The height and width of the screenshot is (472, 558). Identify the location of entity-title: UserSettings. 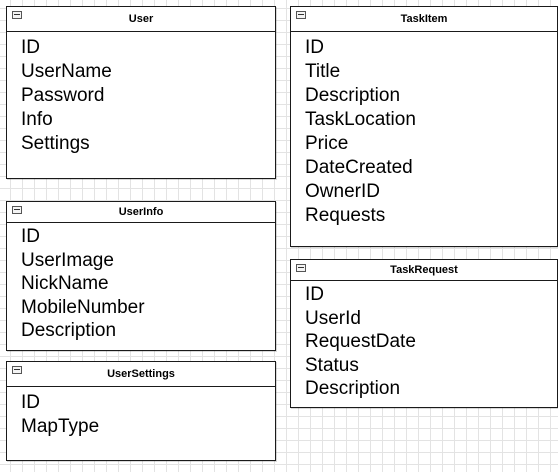
(141, 374).